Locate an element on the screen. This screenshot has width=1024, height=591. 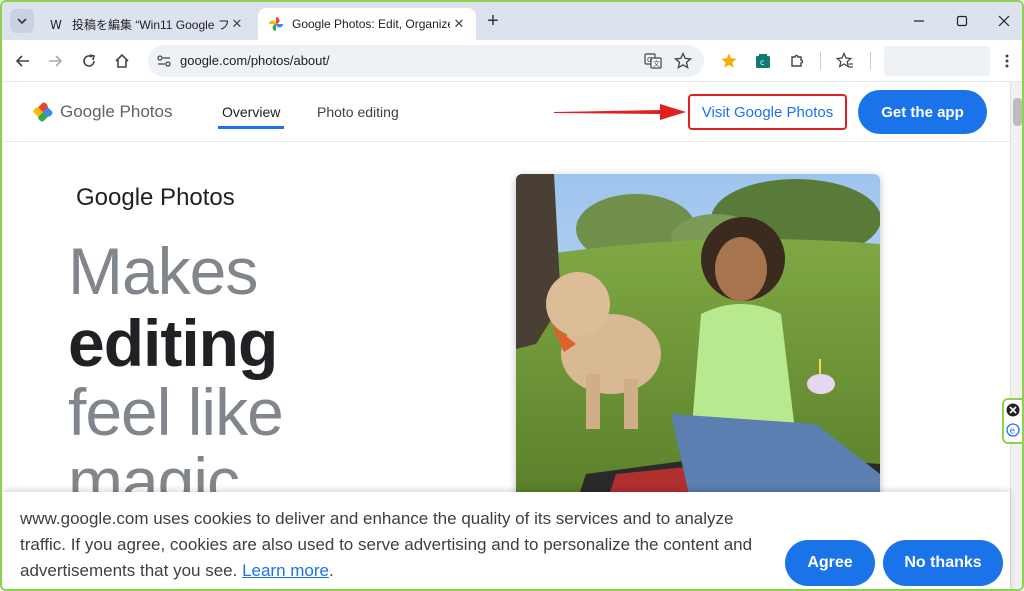
svg-text: e is located at coordinates (1013, 432).